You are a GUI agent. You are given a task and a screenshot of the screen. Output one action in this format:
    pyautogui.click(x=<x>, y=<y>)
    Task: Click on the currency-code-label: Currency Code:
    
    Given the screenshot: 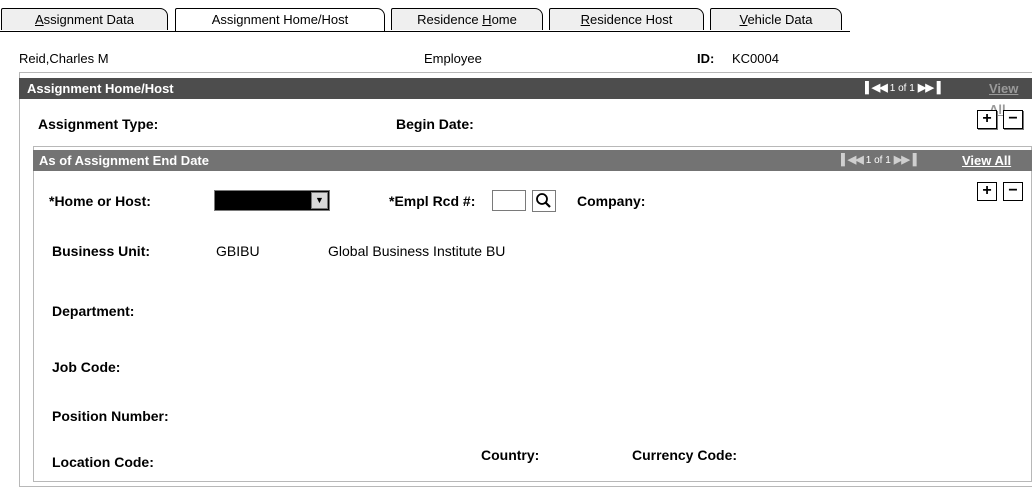 What is the action you would take?
    pyautogui.click(x=685, y=455)
    